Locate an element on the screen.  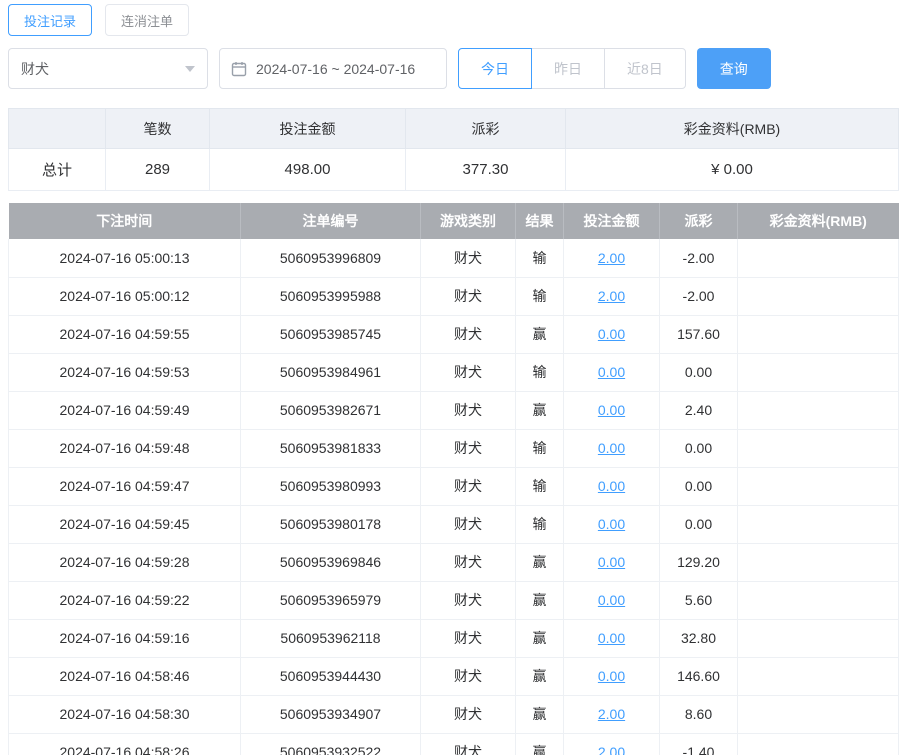
payout-cell: 5.60 is located at coordinates (698, 600).